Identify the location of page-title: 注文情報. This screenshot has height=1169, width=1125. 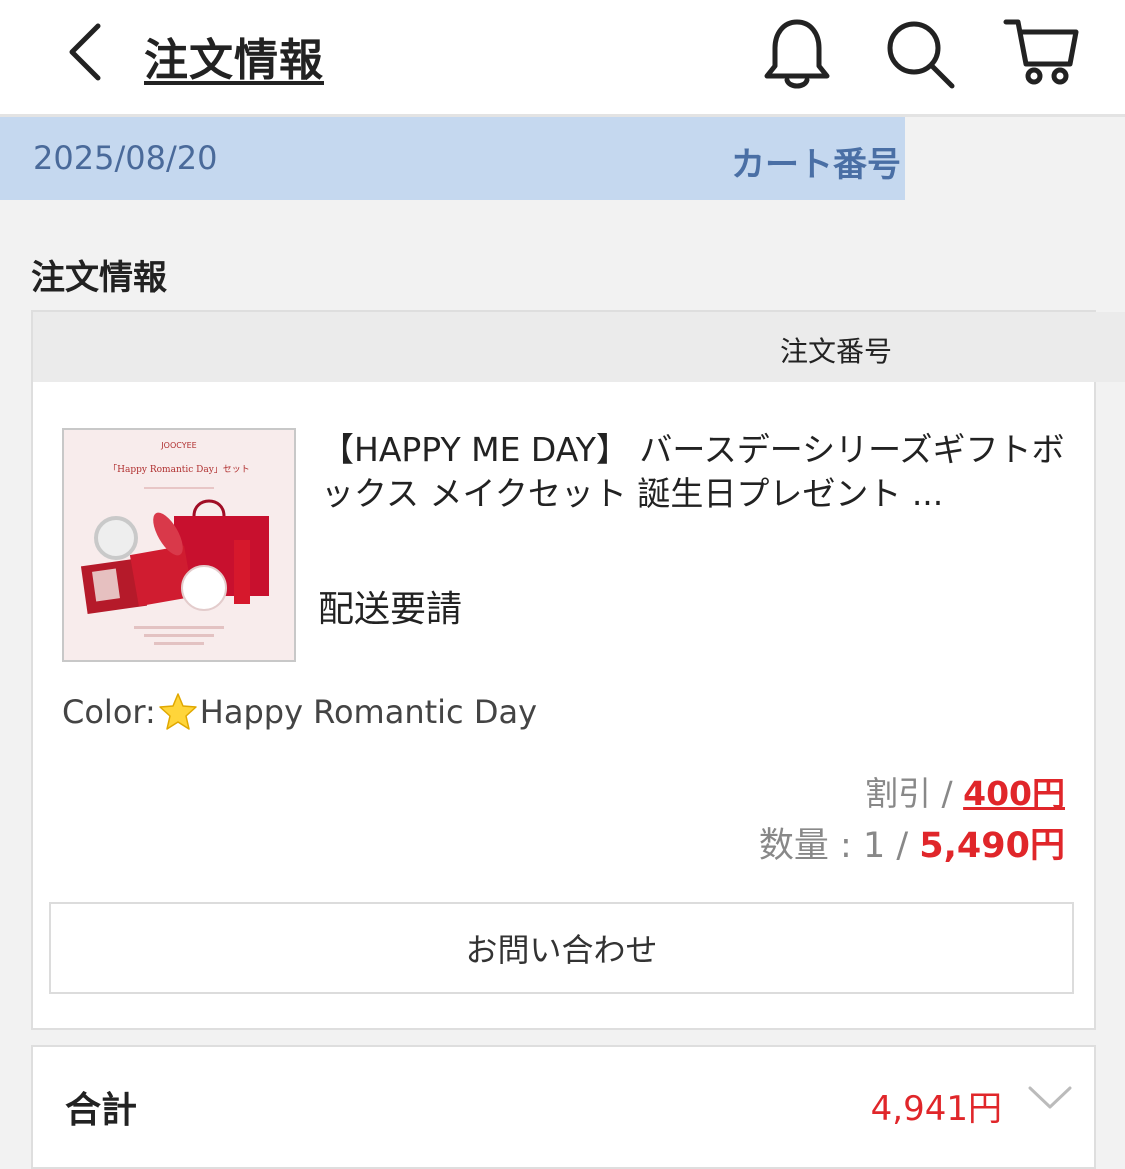
(234, 60).